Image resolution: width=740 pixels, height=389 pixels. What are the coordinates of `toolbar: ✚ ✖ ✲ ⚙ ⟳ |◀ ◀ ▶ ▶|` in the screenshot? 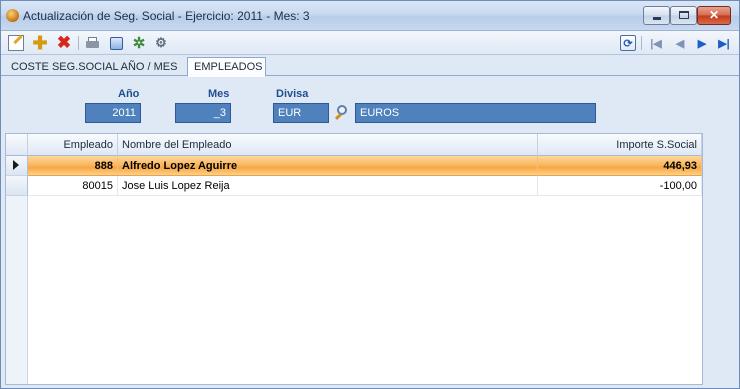 It's located at (370, 43).